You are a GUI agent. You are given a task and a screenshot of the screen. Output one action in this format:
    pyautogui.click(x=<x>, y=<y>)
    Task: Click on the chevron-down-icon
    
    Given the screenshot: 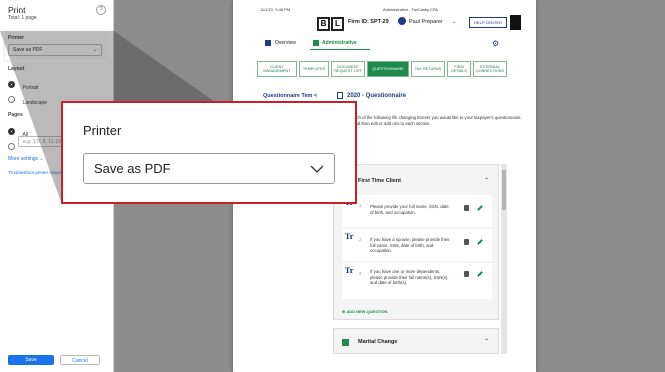 What is the action you would take?
    pyautogui.click(x=317, y=169)
    